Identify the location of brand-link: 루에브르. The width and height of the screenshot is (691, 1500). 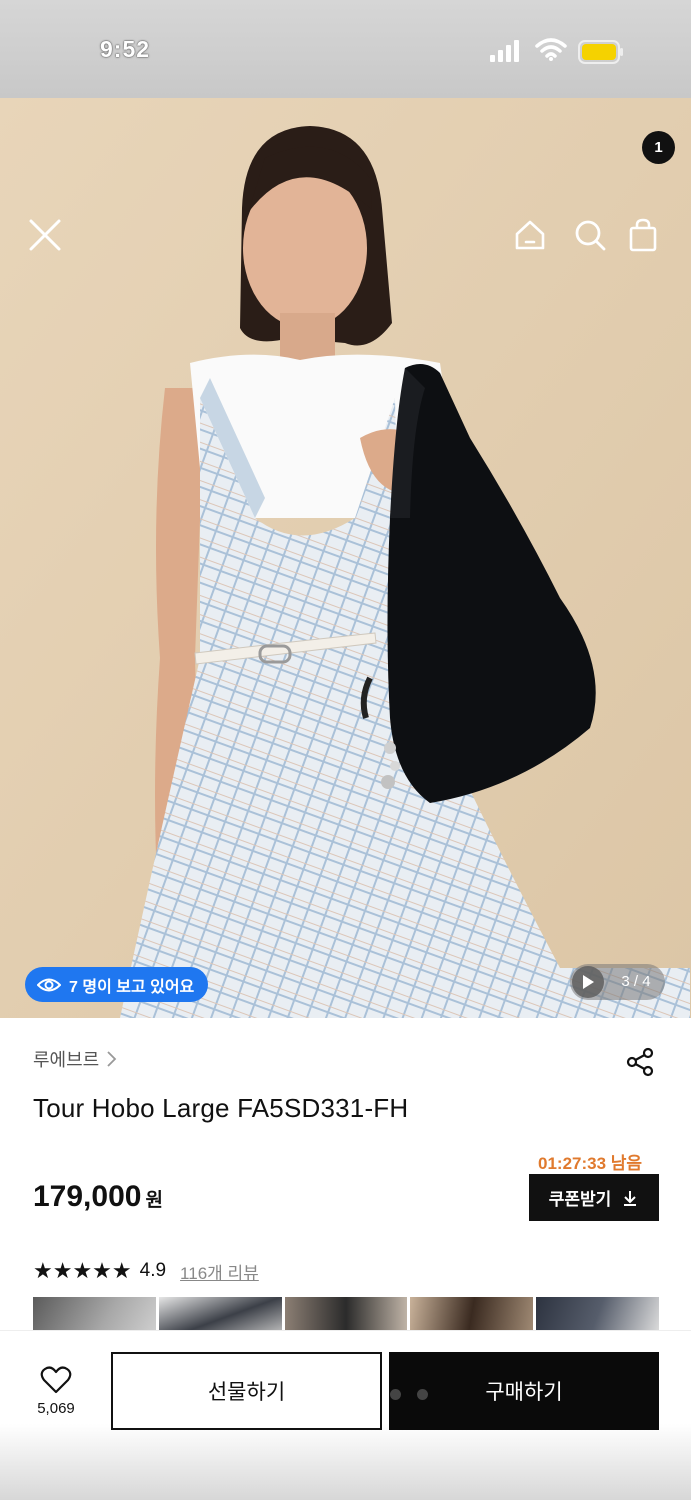
(75, 1059).